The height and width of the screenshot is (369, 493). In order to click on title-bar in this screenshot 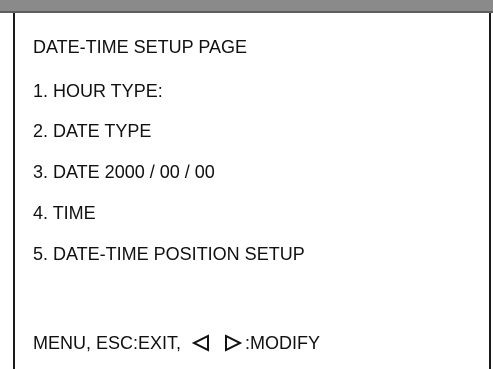, I will do `click(246, 5)`.